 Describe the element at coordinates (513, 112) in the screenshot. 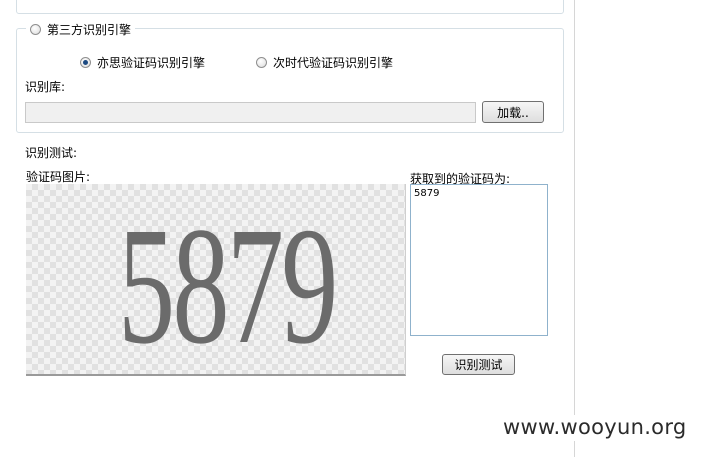

I see `load-library-button: 加载..` at that location.